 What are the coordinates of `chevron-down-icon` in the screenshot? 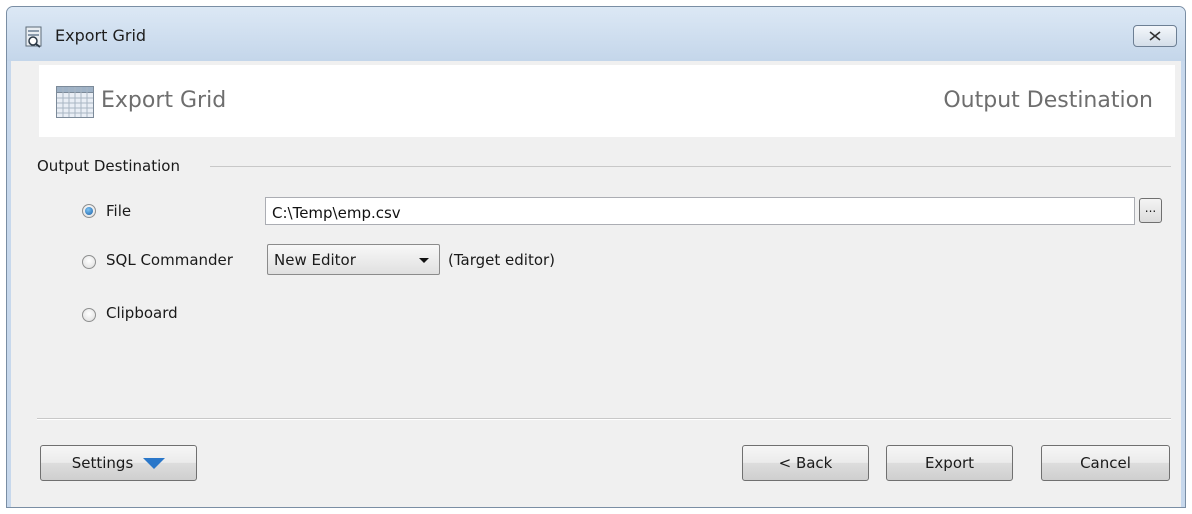 It's located at (424, 260).